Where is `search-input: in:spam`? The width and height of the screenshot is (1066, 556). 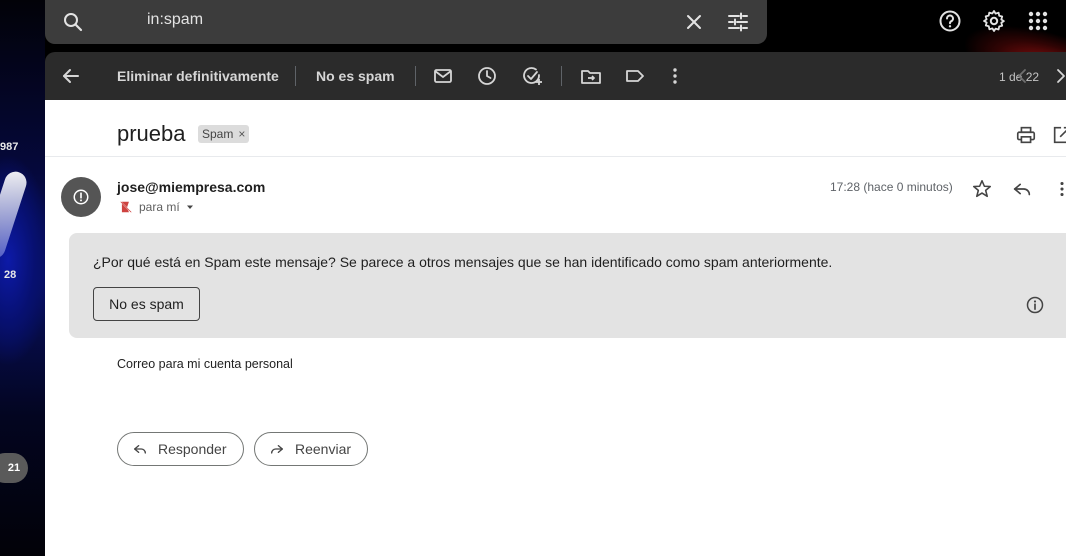
search-input: in:spam is located at coordinates (175, 20).